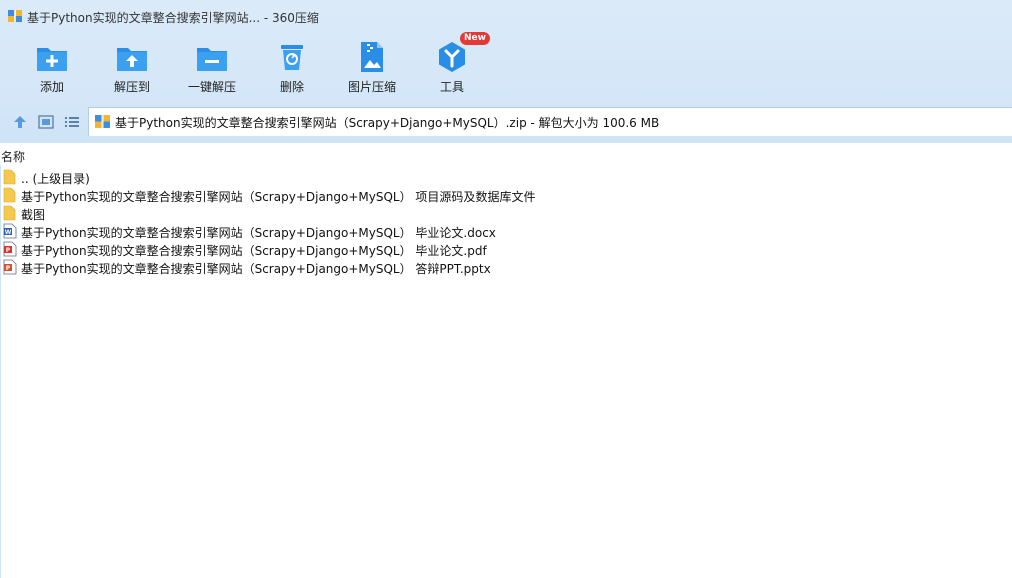 The width and height of the screenshot is (1012, 578). Describe the element at coordinates (52, 59) in the screenshot. I see `add-icon` at that location.